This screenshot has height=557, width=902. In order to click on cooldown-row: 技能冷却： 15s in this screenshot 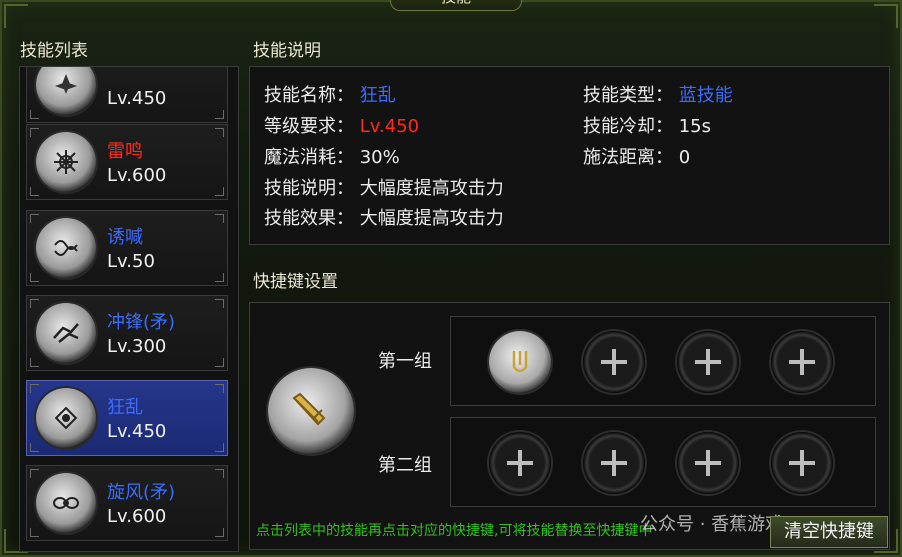, I will do `click(647, 125)`.